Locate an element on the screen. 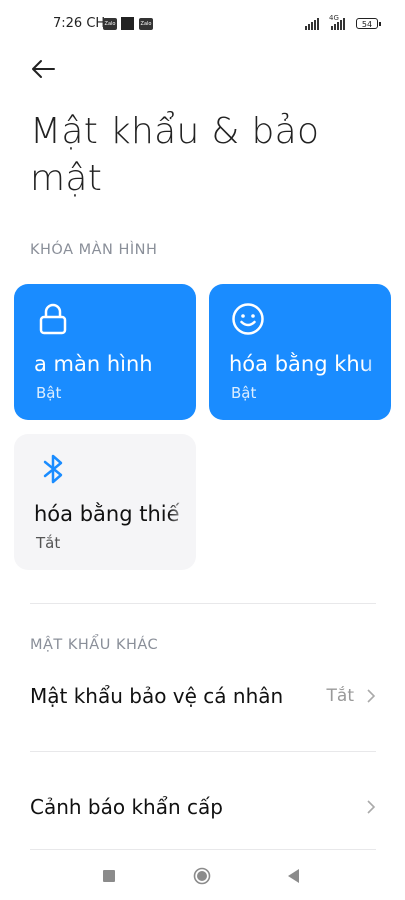  page-title: Mật khẩu & bảo mật is located at coordinates (175, 155).